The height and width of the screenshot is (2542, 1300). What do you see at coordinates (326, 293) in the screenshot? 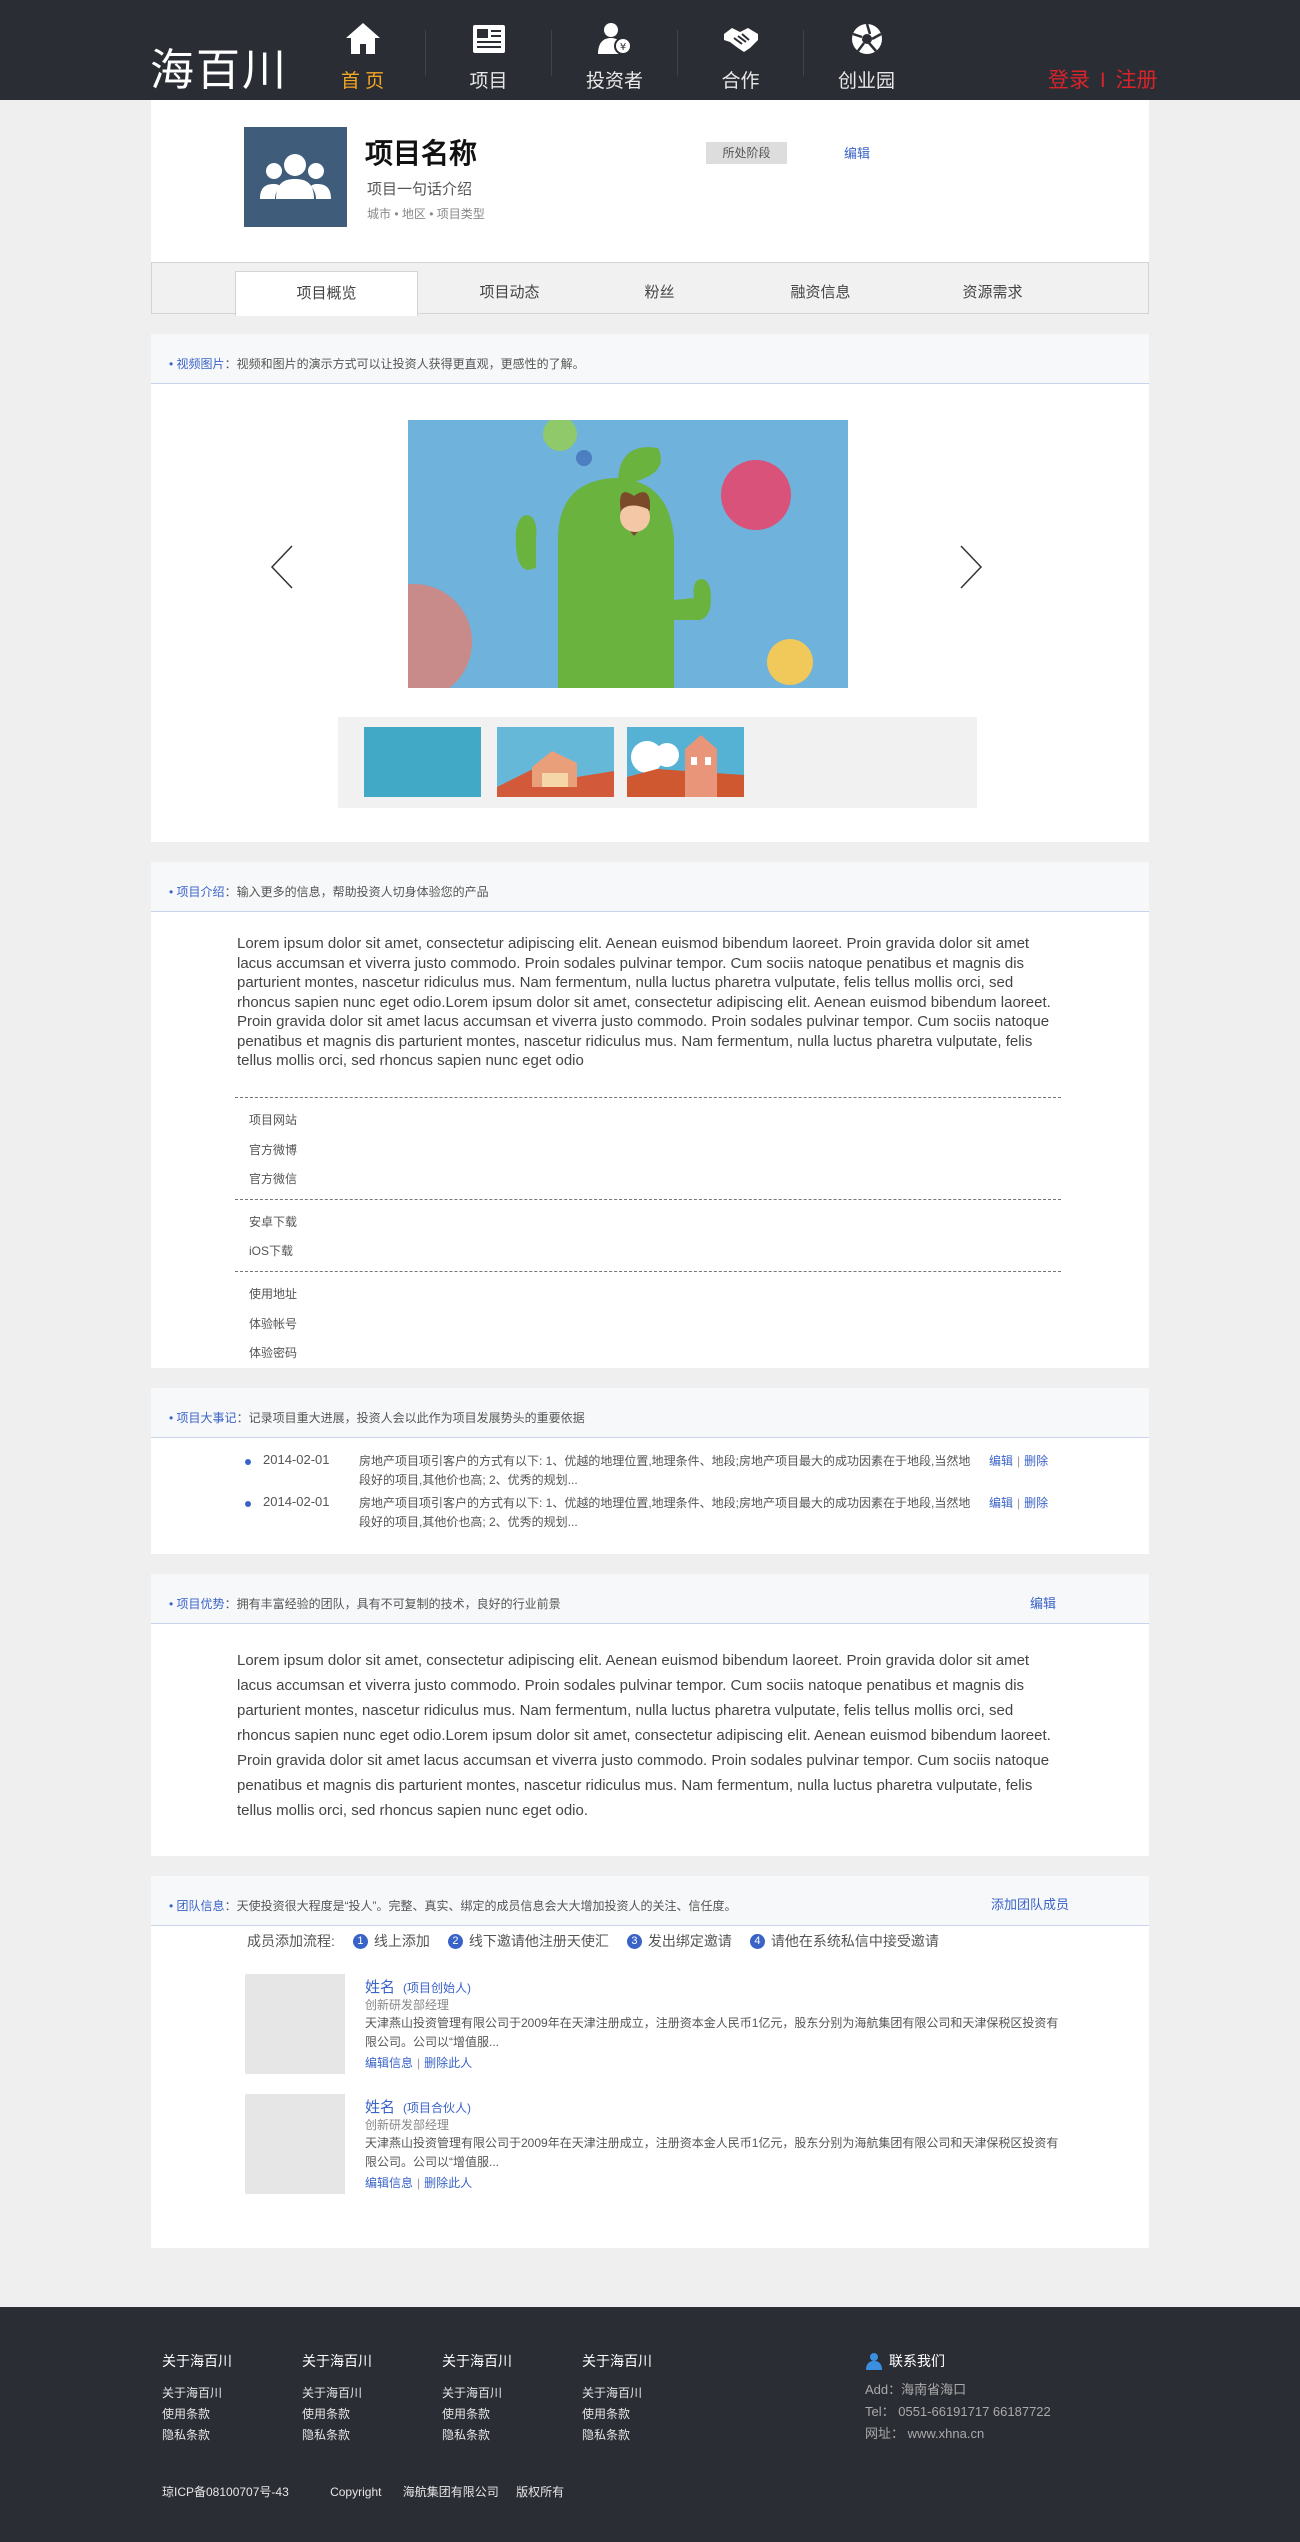
I see `tab-overview: 项目概览` at bounding box center [326, 293].